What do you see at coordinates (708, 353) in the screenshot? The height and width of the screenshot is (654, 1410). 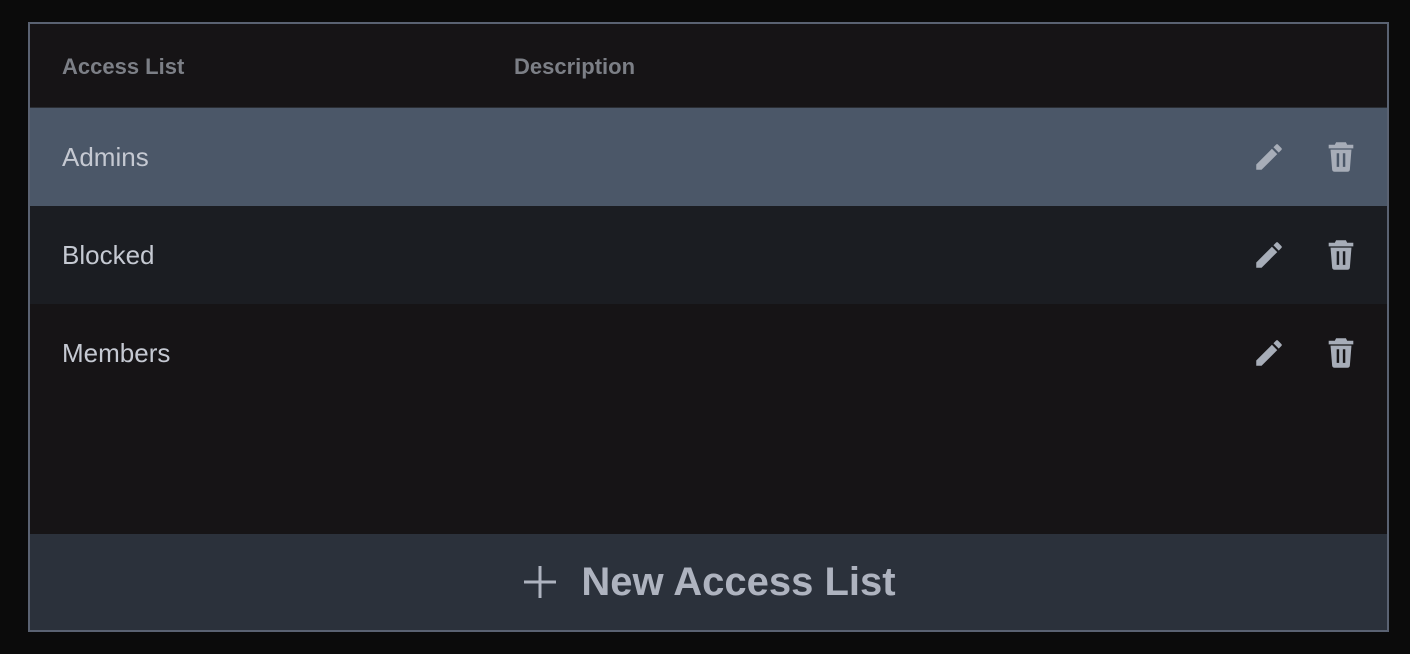 I see `table-row-members: Members` at bounding box center [708, 353].